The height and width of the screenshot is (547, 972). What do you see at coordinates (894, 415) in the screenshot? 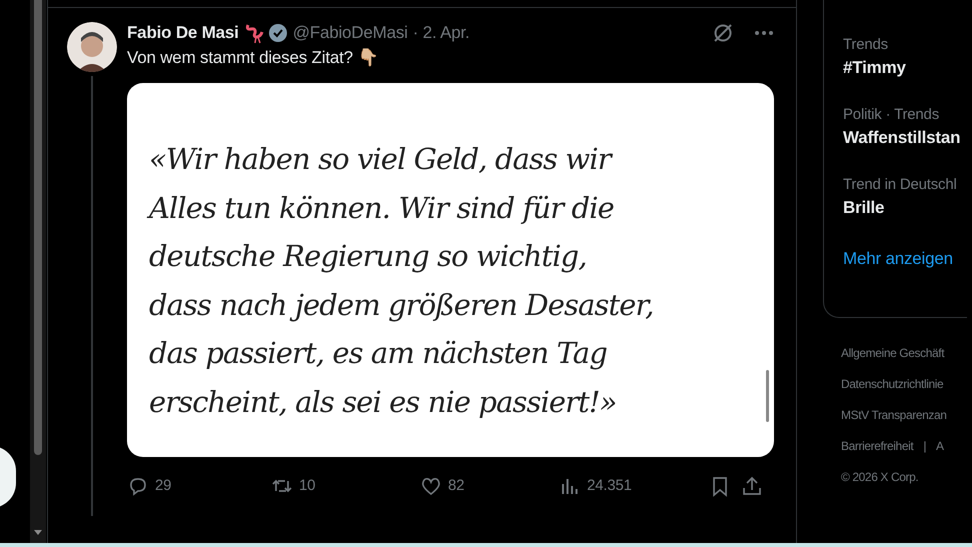
I see `footer-link: MStV Transparenzan` at bounding box center [894, 415].